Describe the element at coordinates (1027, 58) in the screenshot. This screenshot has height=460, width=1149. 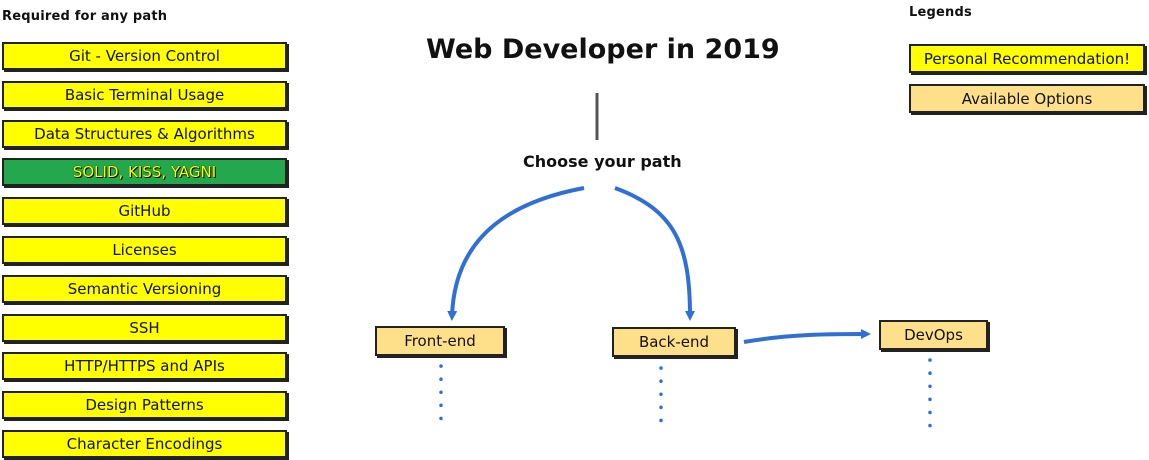
I see `legend-personal-recommendation: Personal Recommendation!` at that location.